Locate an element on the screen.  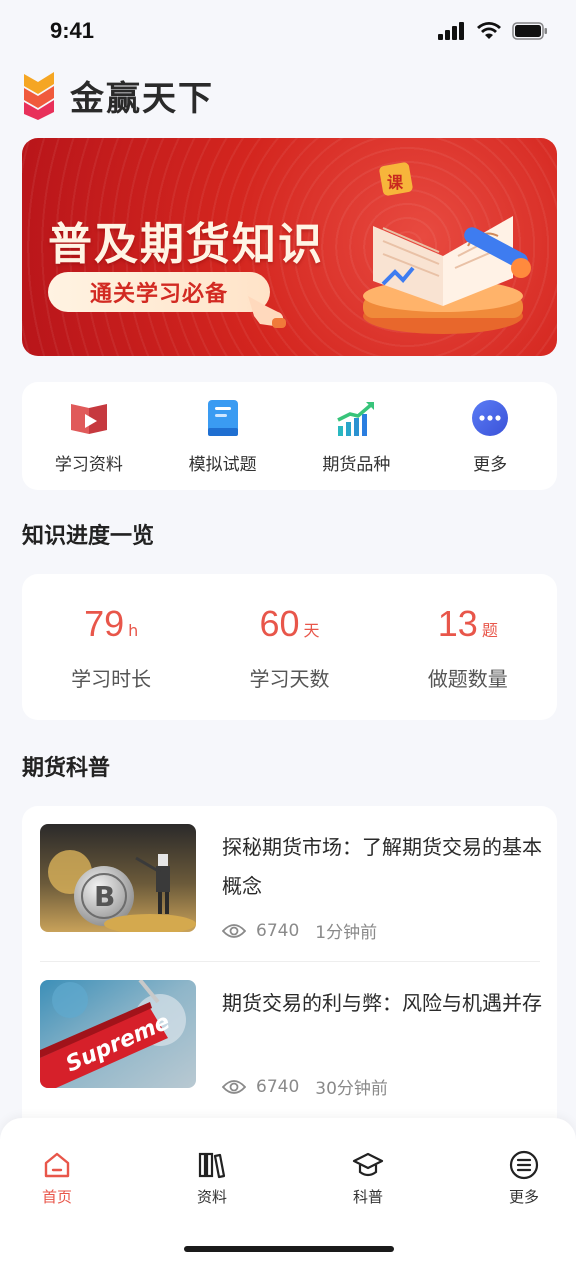
news-meta: 6740 1分钟前 is located at coordinates (299, 930).